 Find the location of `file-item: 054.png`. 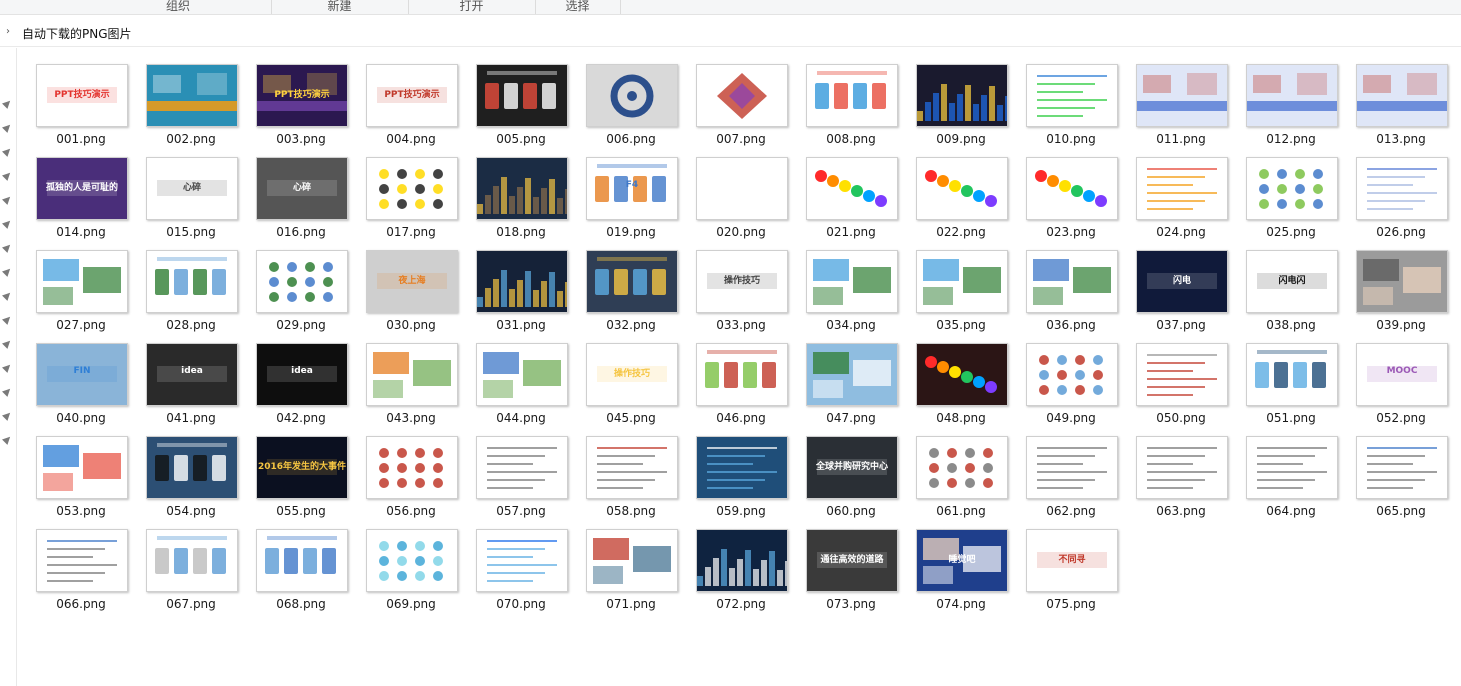

file-item: 054.png is located at coordinates (182, 469).